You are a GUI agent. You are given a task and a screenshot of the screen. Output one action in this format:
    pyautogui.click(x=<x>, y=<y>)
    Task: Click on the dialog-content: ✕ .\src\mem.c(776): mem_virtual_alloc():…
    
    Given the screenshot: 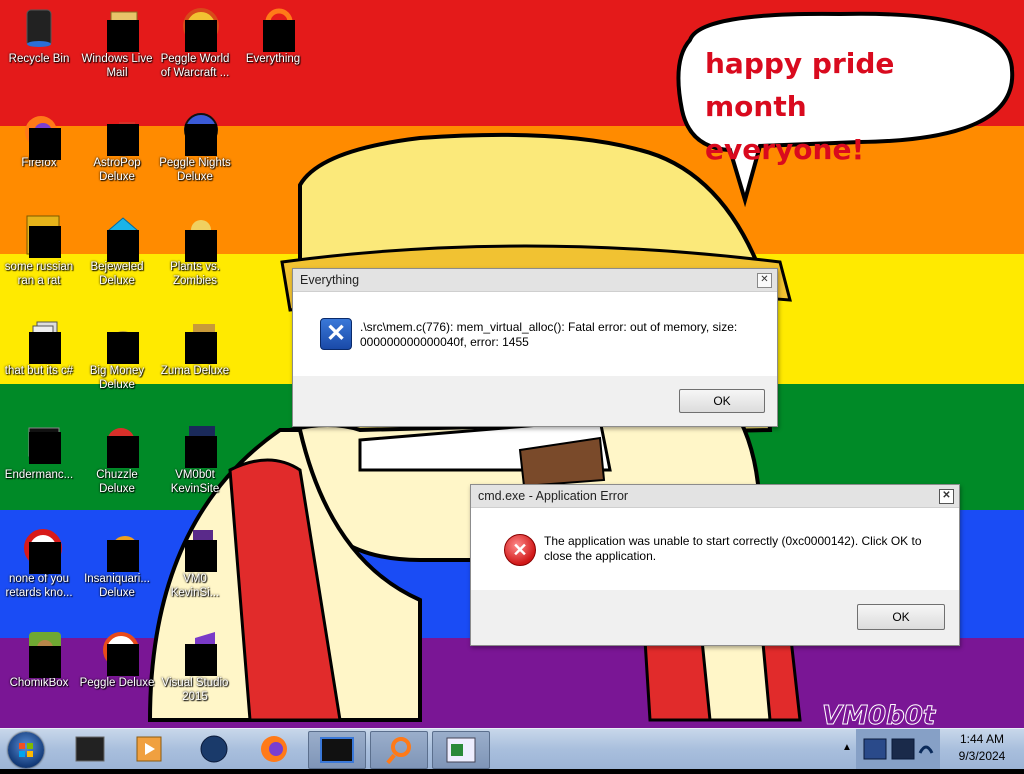 What is the action you would take?
    pyautogui.click(x=535, y=334)
    